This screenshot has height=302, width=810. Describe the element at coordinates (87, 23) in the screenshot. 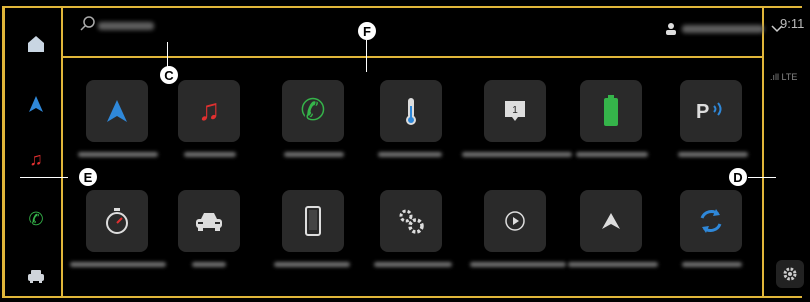

I see `search-icon` at that location.